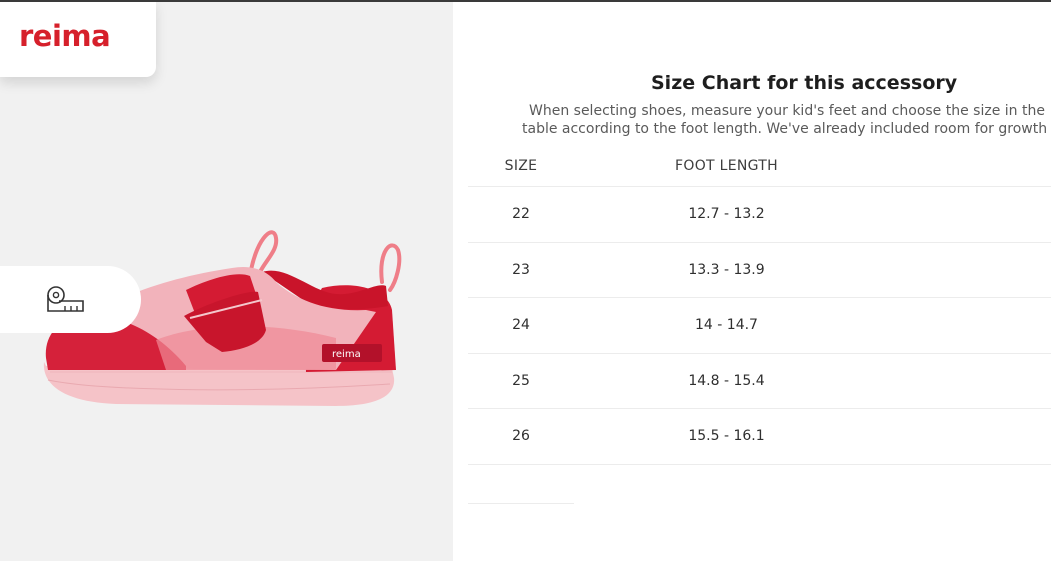  I want to click on cell-size: 26, so click(521, 436).